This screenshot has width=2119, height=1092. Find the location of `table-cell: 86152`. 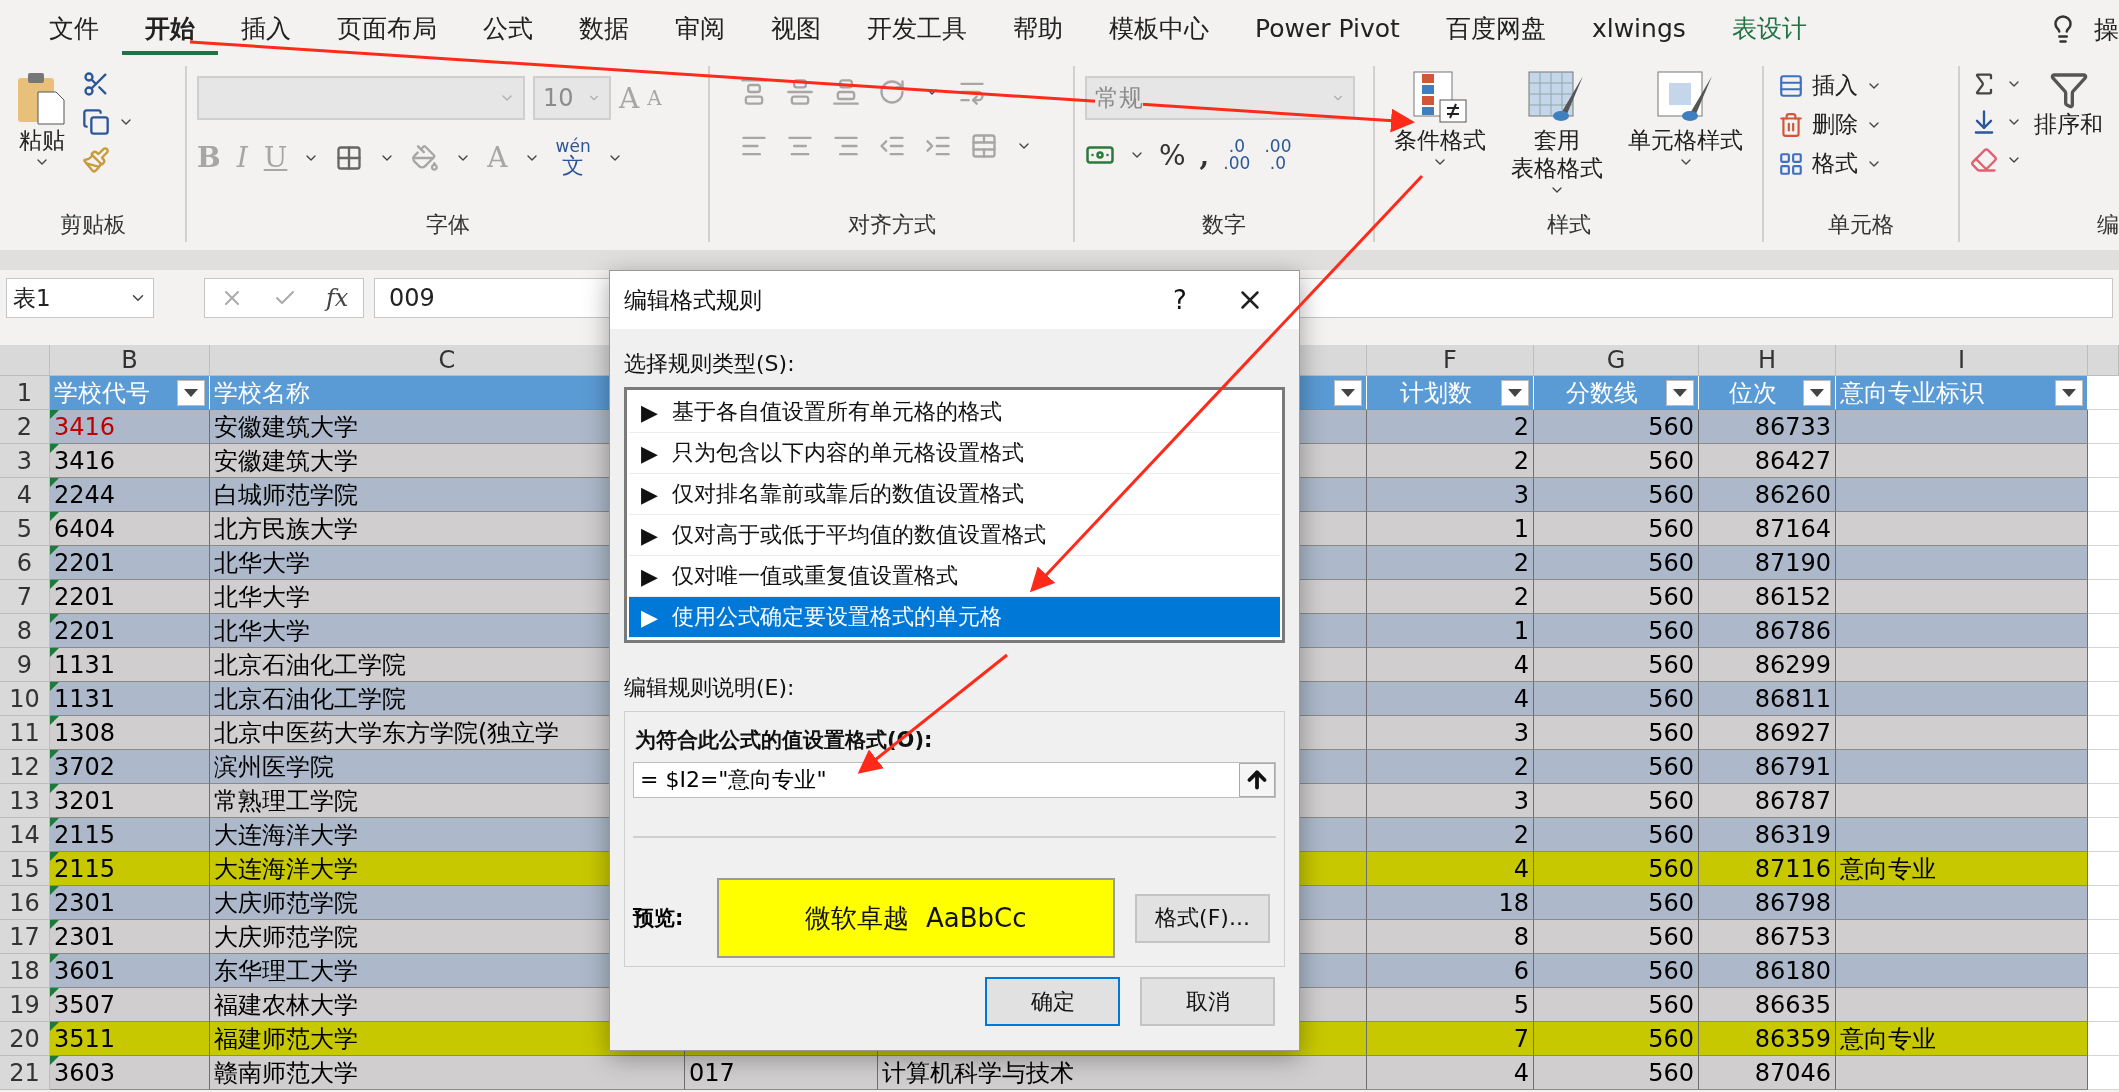

table-cell: 86152 is located at coordinates (1767, 597).